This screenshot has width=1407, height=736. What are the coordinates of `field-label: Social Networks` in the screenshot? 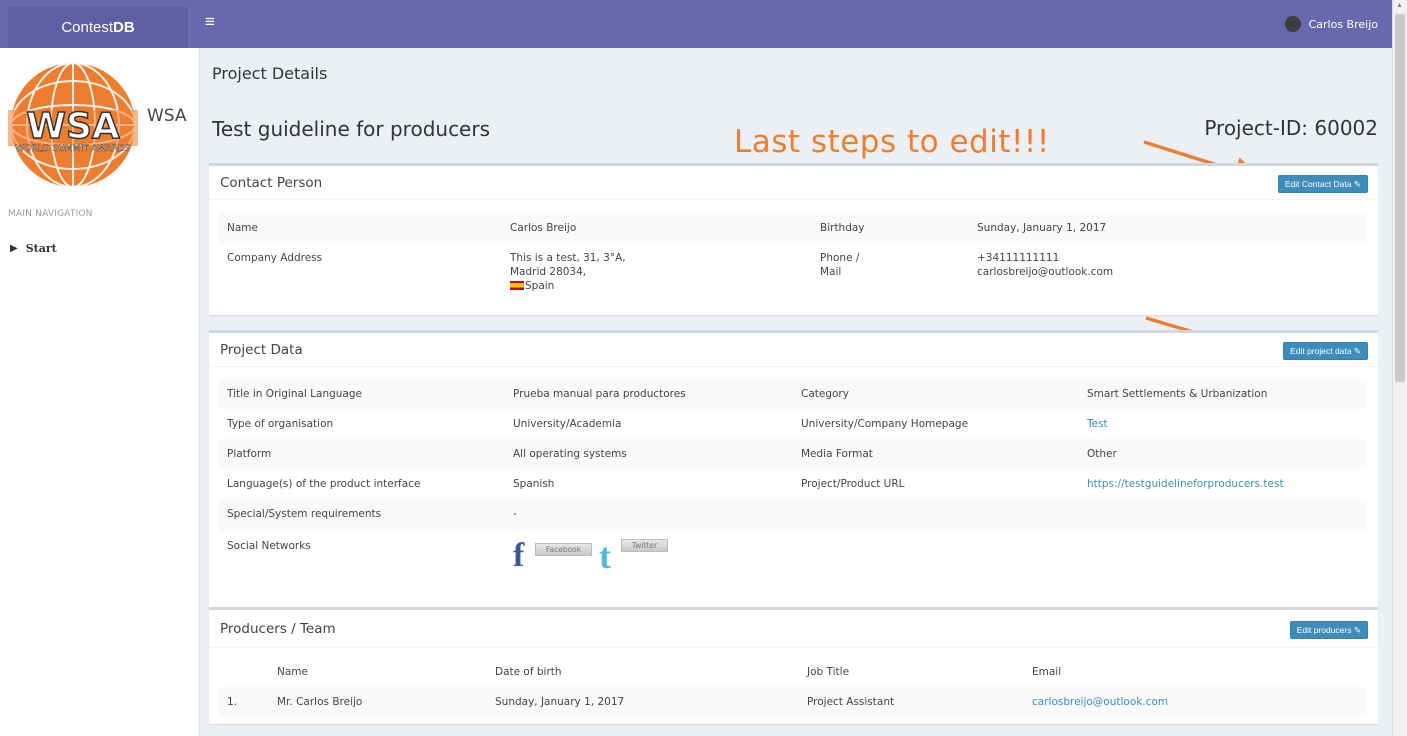 It's located at (269, 546).